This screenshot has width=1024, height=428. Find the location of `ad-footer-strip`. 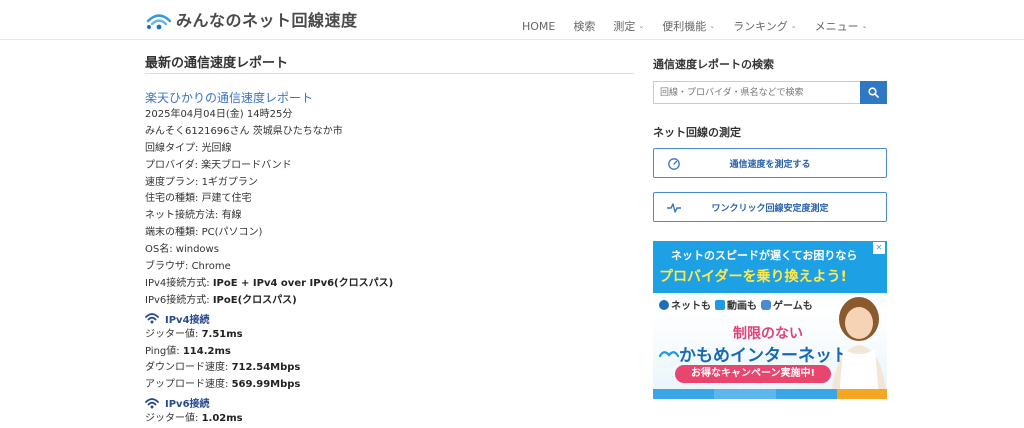

ad-footer-strip is located at coordinates (770, 394).